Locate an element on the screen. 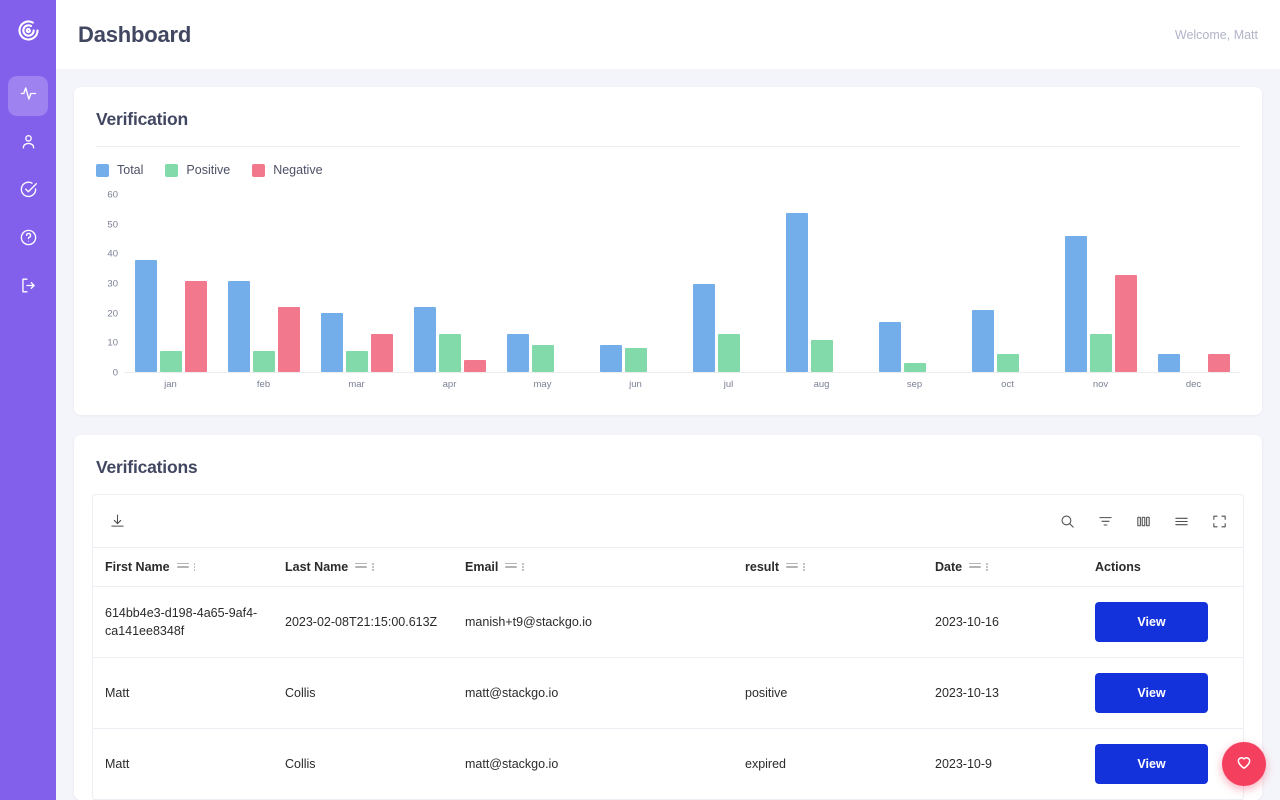  sidebar-item-verifications is located at coordinates (28, 192).